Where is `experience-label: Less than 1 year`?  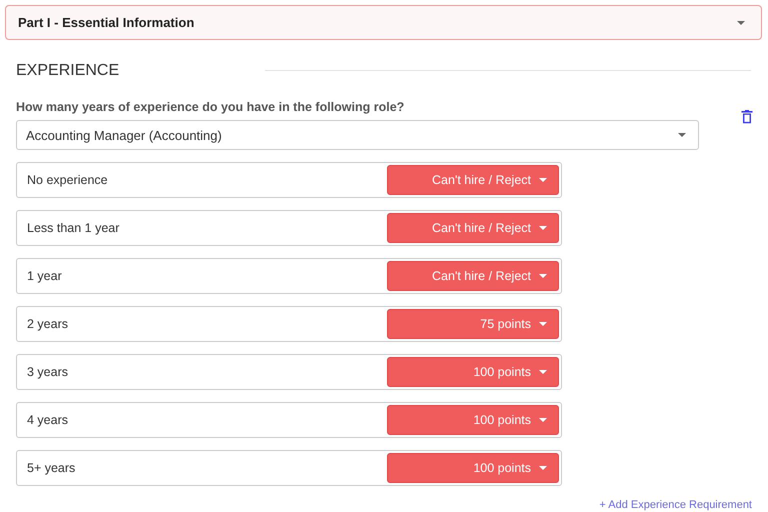
experience-label: Less than 1 year is located at coordinates (73, 228).